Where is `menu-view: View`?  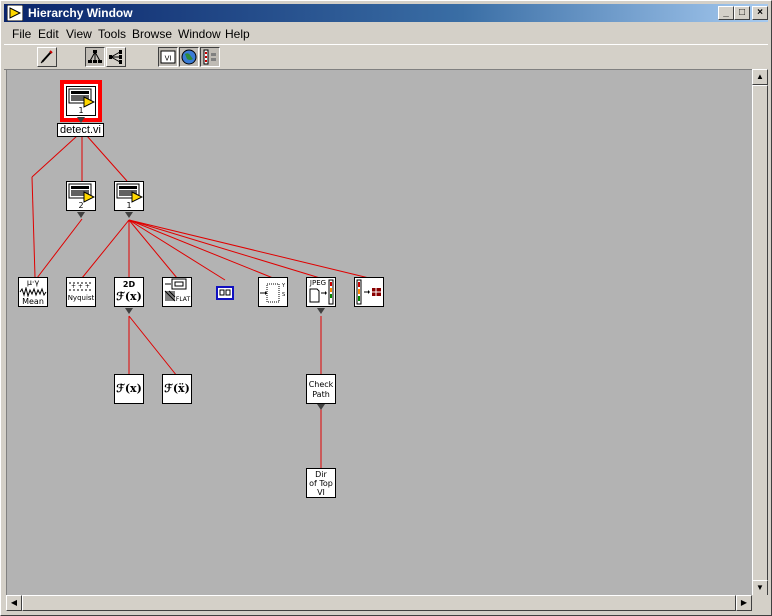 menu-view: View is located at coordinates (79, 34).